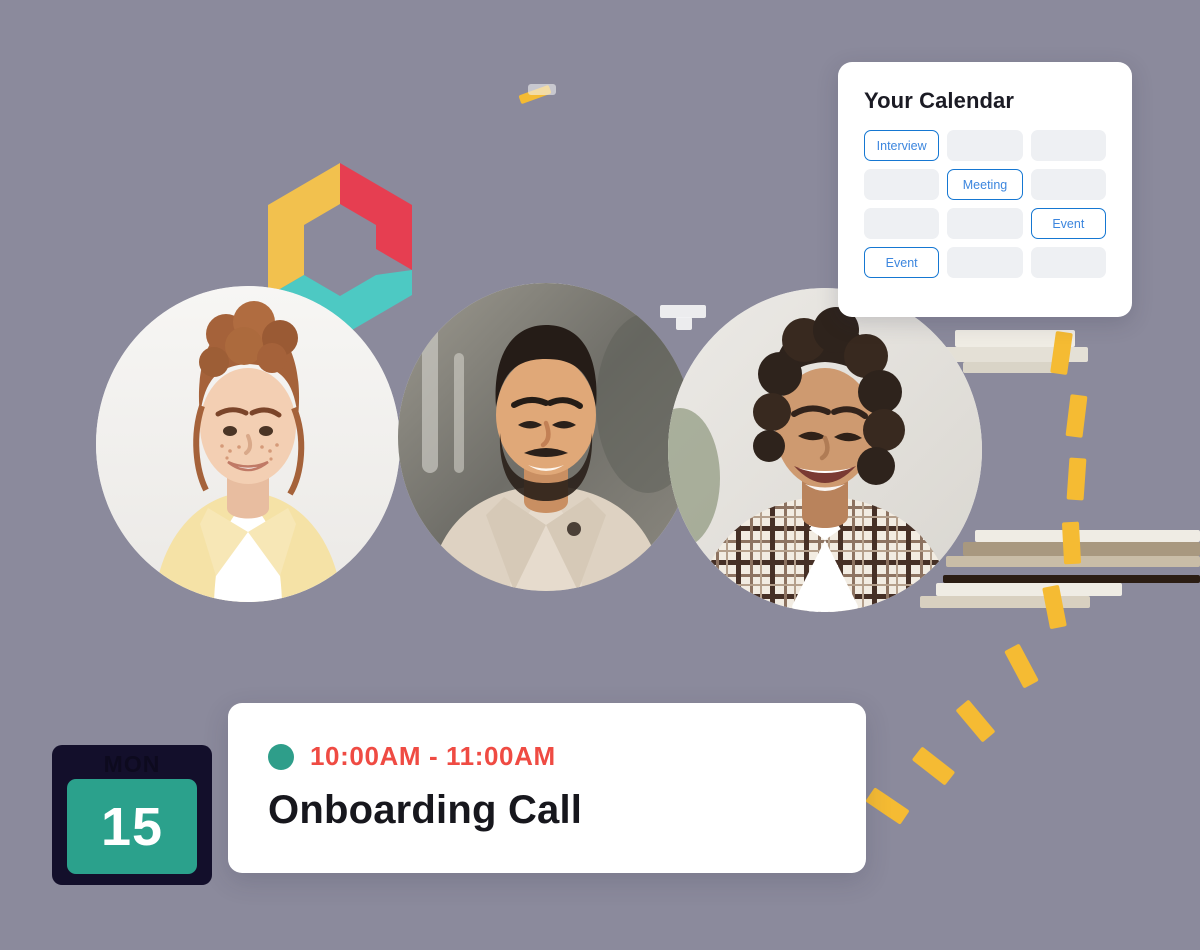  What do you see at coordinates (546, 437) in the screenshot?
I see `avatar-man-short-hair-beard` at bounding box center [546, 437].